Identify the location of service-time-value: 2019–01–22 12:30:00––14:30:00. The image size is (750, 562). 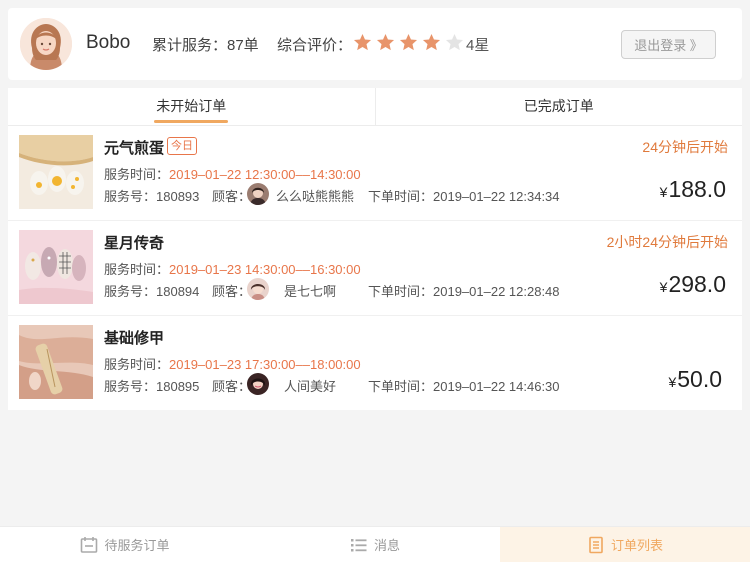
(265, 174).